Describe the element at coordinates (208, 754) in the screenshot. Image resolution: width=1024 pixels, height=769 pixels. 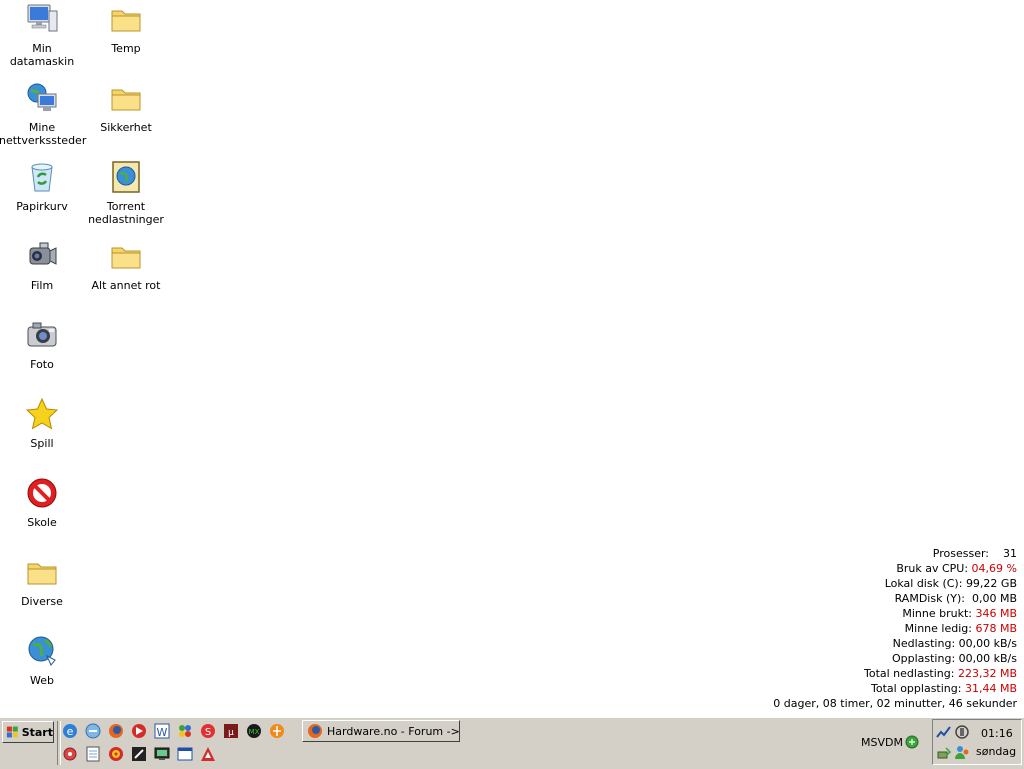
I see `quicklaunch-acrobat-icon` at that location.